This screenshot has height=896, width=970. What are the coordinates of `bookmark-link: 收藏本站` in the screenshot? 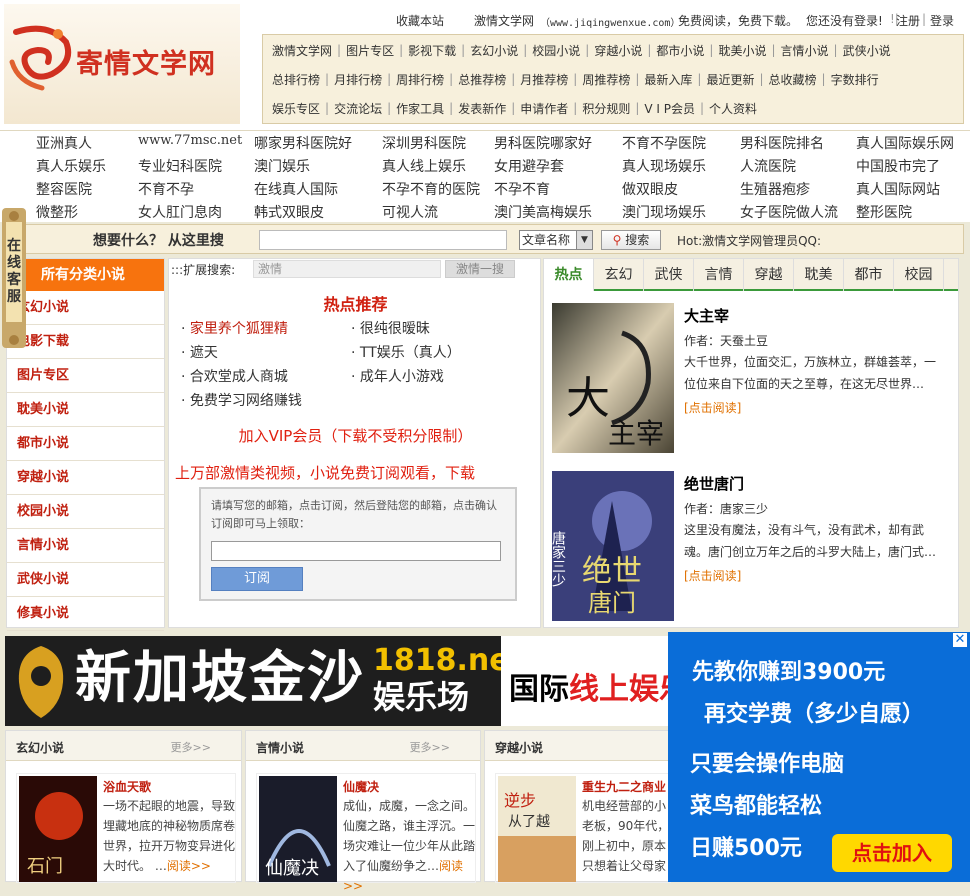 It's located at (420, 20).